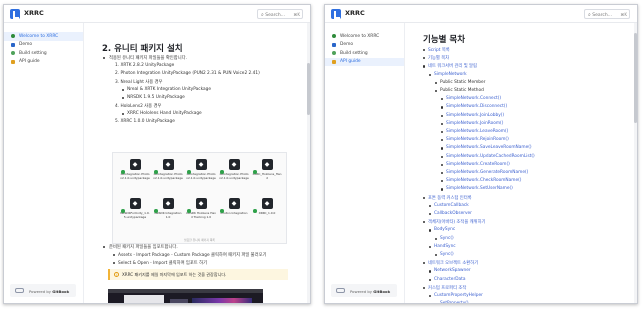 The width and height of the screenshot is (642, 309). What do you see at coordinates (483, 180) in the screenshot?
I see `toc-link: SimpleNetwork.CheckRoomName()` at bounding box center [483, 180].